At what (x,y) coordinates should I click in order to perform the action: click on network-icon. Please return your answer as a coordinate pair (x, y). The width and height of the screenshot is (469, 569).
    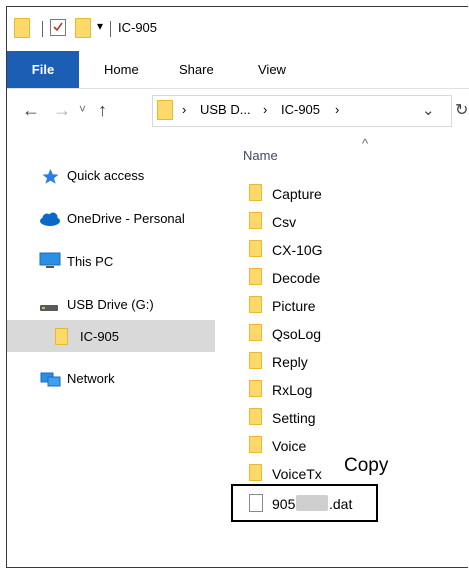
    Looking at the image, I should click on (50, 379).